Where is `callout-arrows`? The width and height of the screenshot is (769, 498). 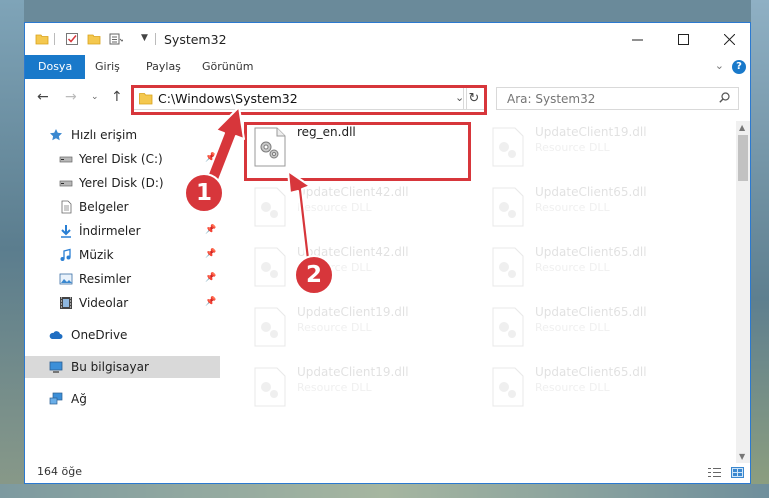 callout-arrows is located at coordinates (256, 183).